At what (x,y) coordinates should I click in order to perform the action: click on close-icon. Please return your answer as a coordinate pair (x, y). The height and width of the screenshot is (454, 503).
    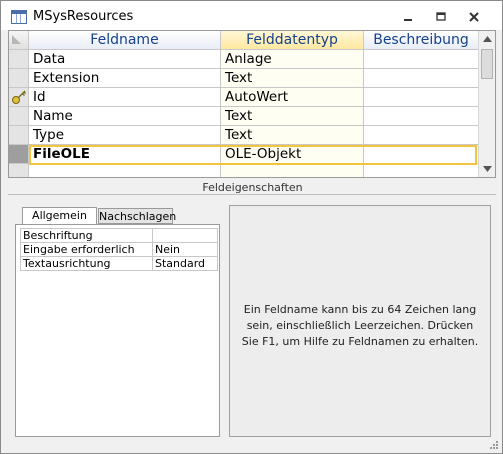
    Looking at the image, I should click on (474, 17).